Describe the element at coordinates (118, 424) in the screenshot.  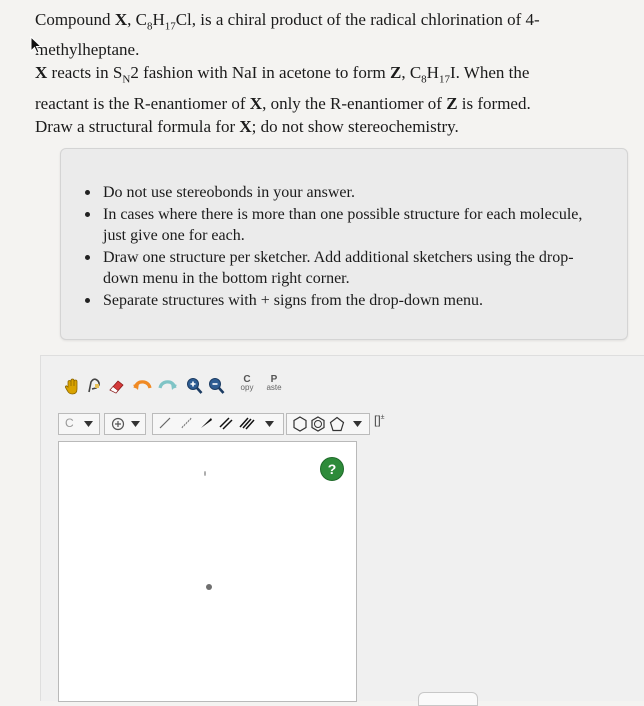
I see `plus-charge-icon` at that location.